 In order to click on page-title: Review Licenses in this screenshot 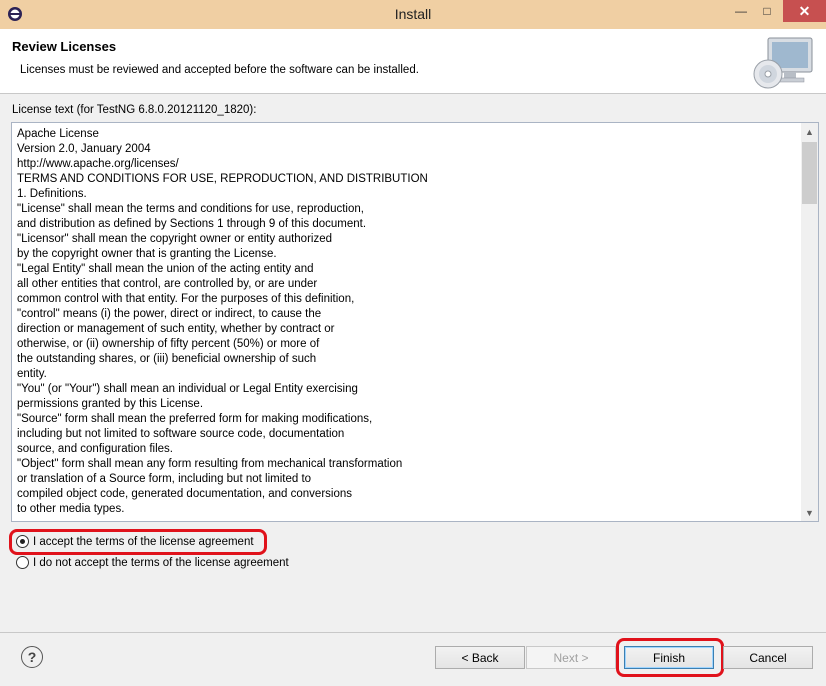, I will do `click(64, 46)`.